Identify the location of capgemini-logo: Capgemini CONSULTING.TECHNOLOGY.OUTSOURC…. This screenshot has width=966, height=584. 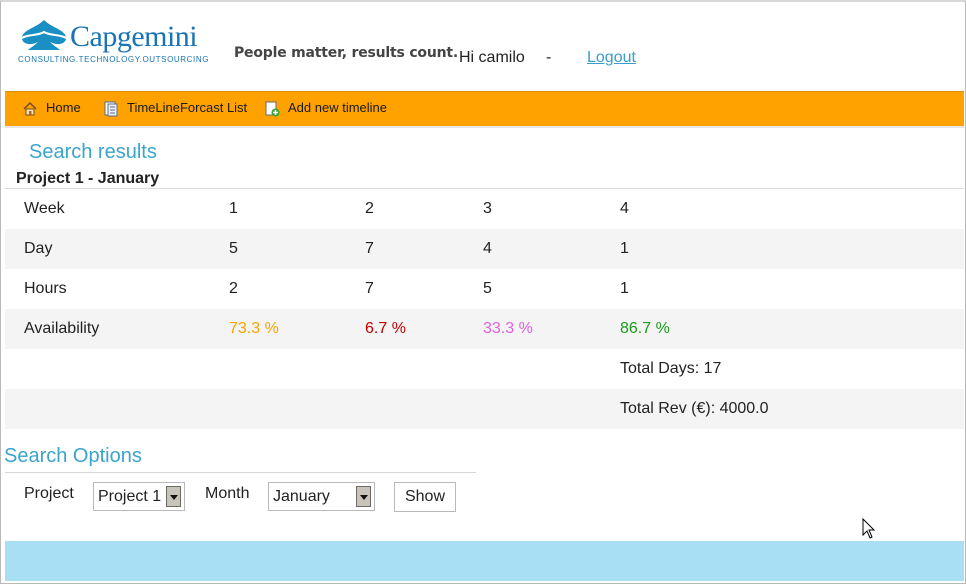
(113, 42).